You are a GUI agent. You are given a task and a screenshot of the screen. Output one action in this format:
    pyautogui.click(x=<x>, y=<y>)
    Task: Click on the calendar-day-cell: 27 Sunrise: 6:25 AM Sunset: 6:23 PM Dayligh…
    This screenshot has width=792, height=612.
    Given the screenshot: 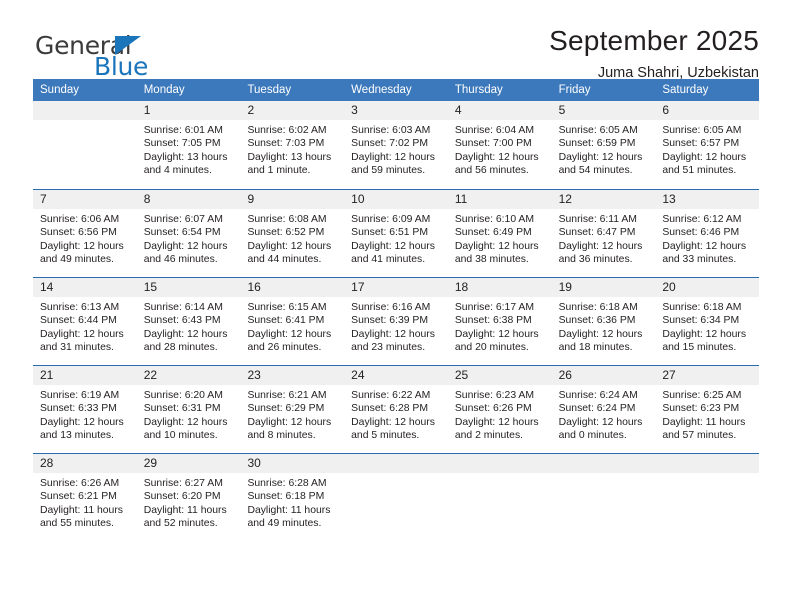 What is the action you would take?
    pyautogui.click(x=707, y=409)
    